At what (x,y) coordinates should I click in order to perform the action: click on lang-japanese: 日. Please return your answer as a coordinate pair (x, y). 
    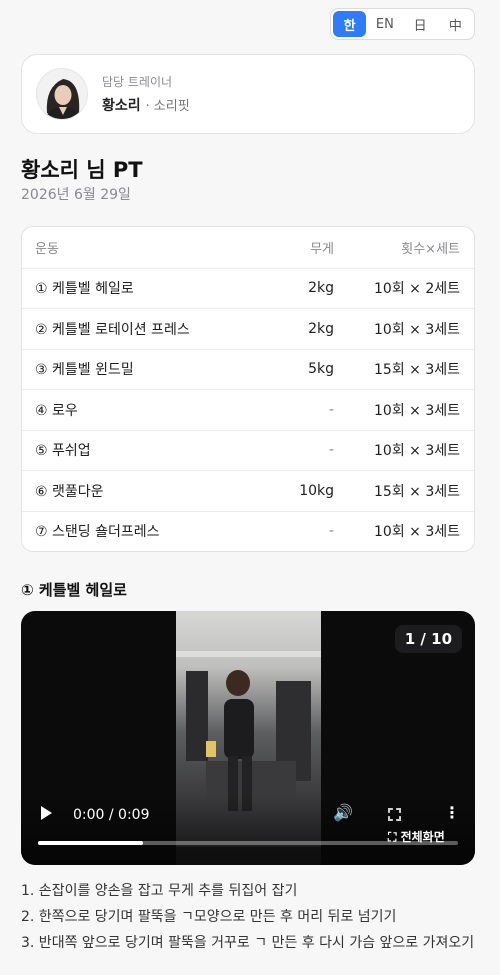
    Looking at the image, I should click on (420, 24).